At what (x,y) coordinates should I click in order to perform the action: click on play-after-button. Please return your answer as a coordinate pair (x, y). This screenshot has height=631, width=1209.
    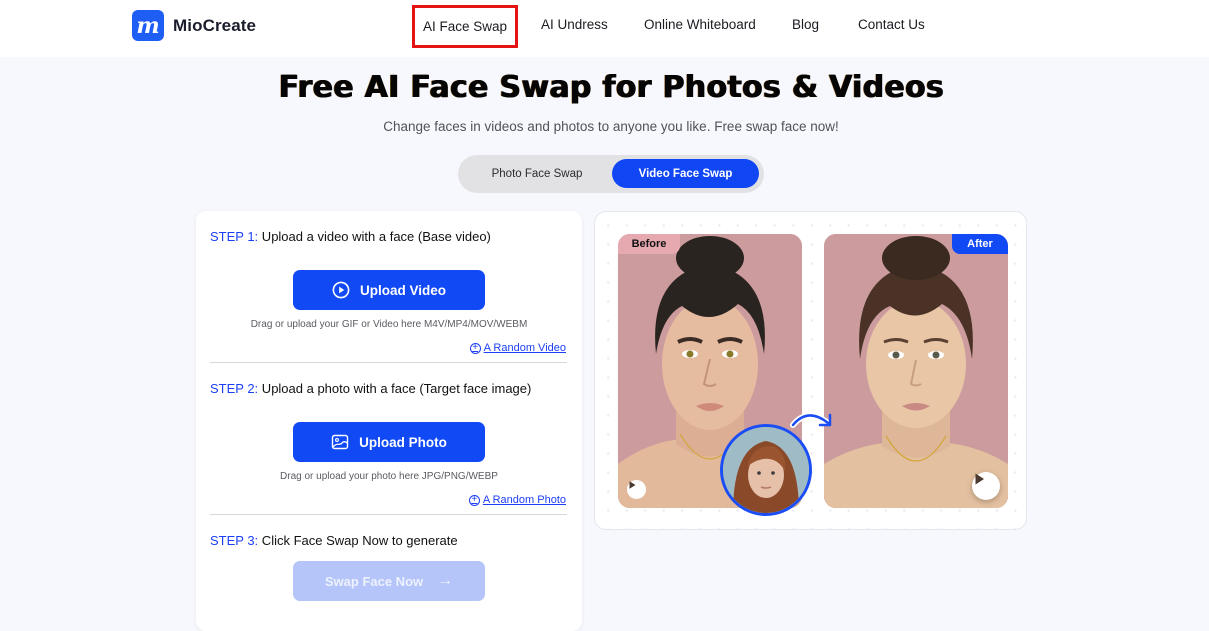
    Looking at the image, I should click on (986, 486).